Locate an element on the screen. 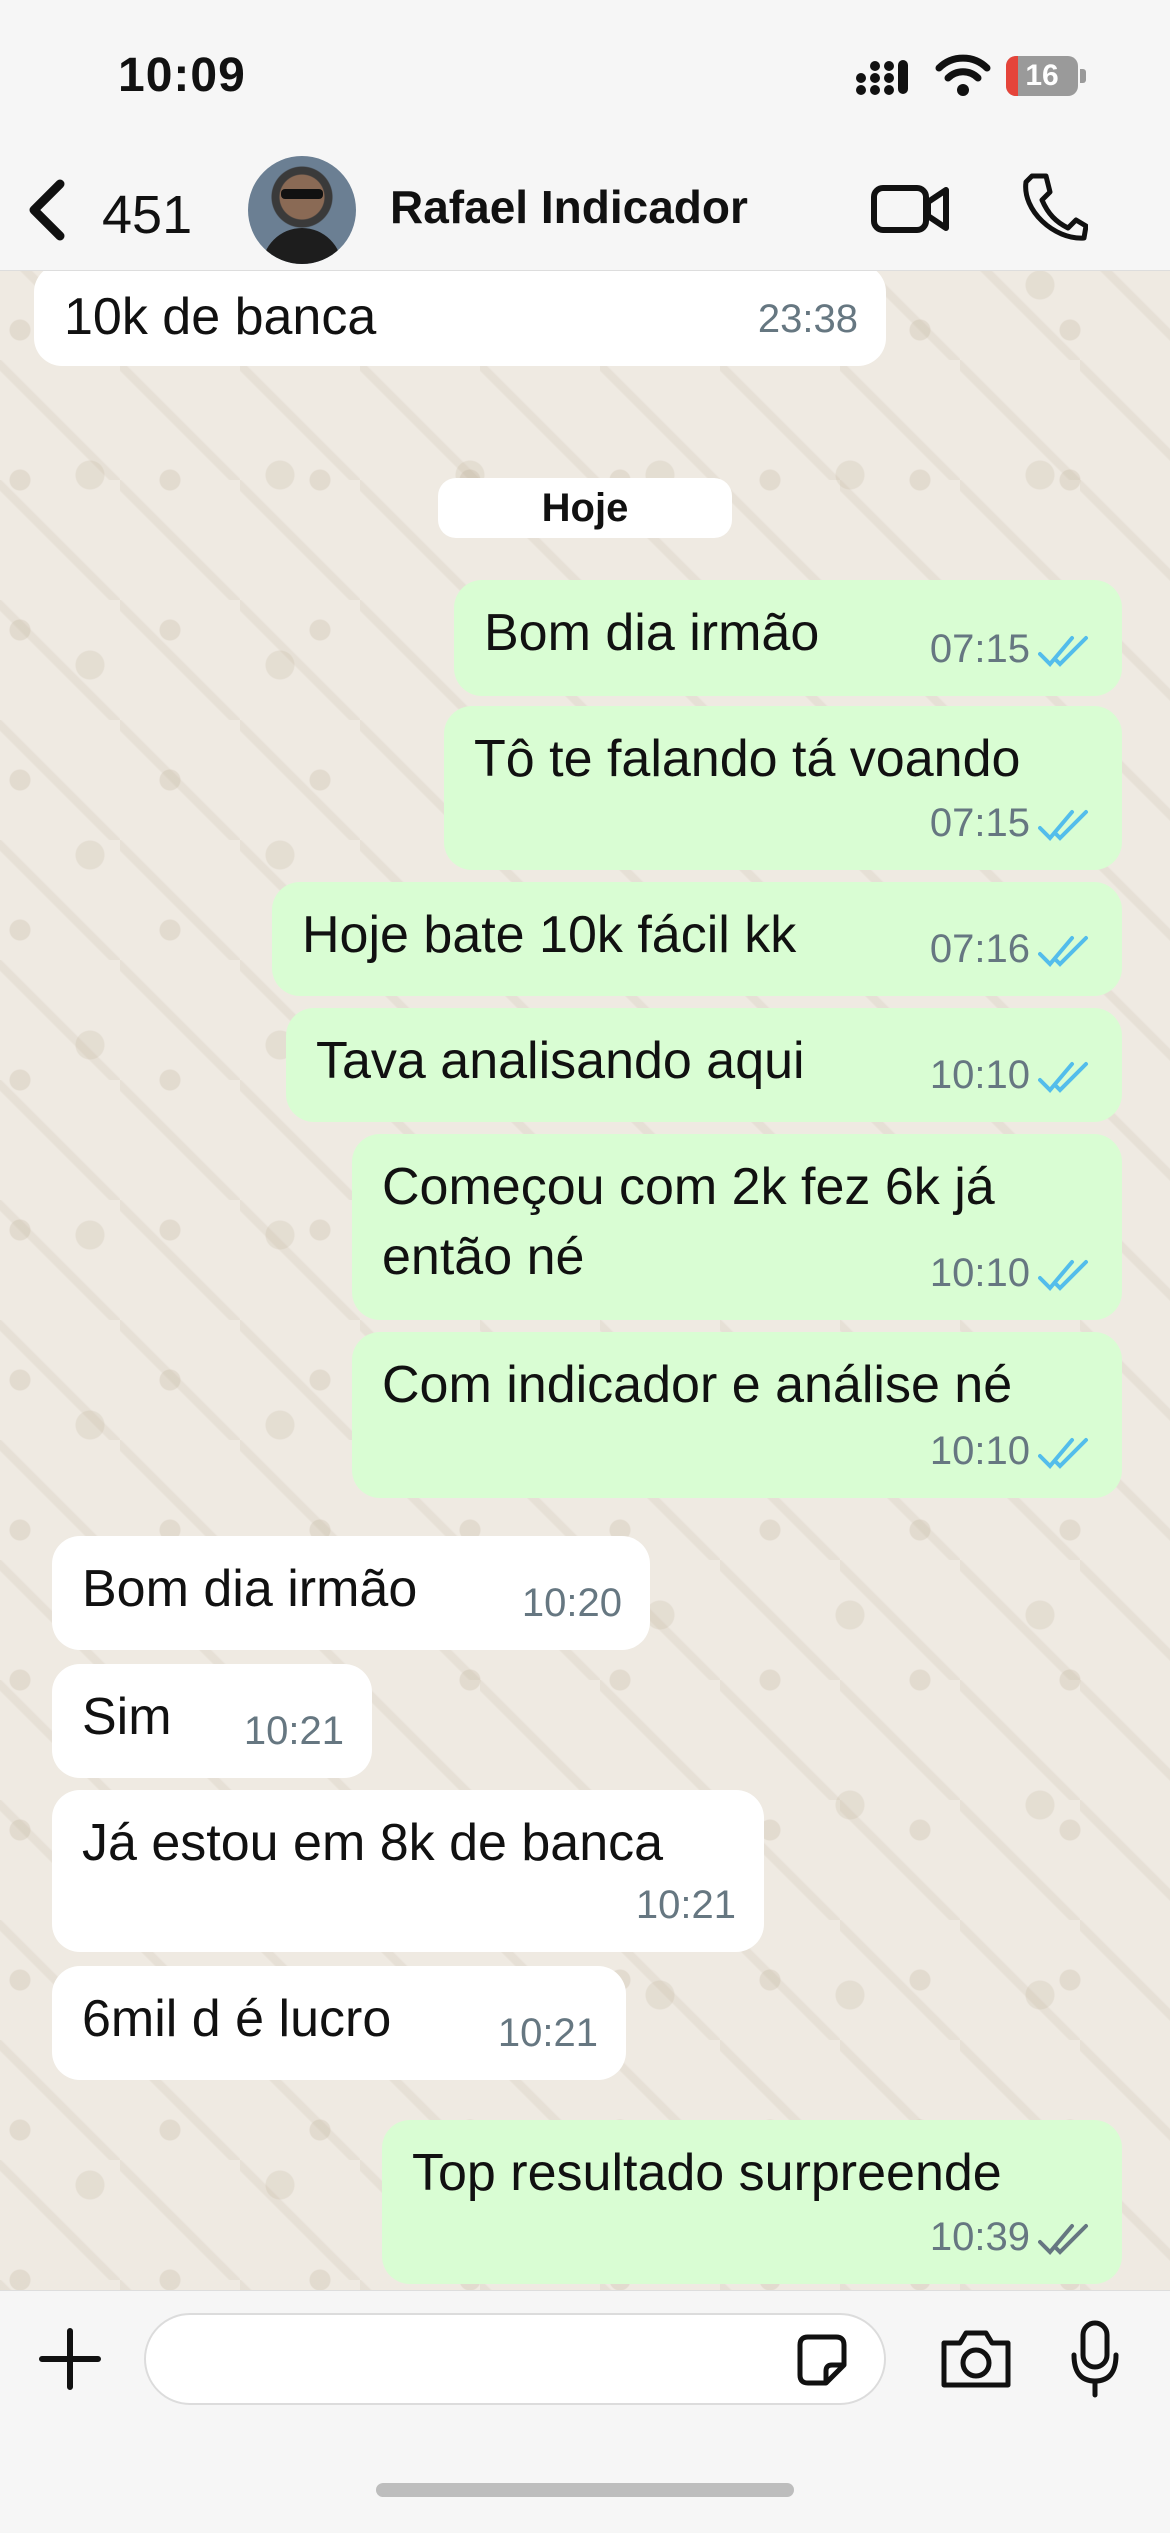 The height and width of the screenshot is (2533, 1170). unread-count: 451 is located at coordinates (147, 215).